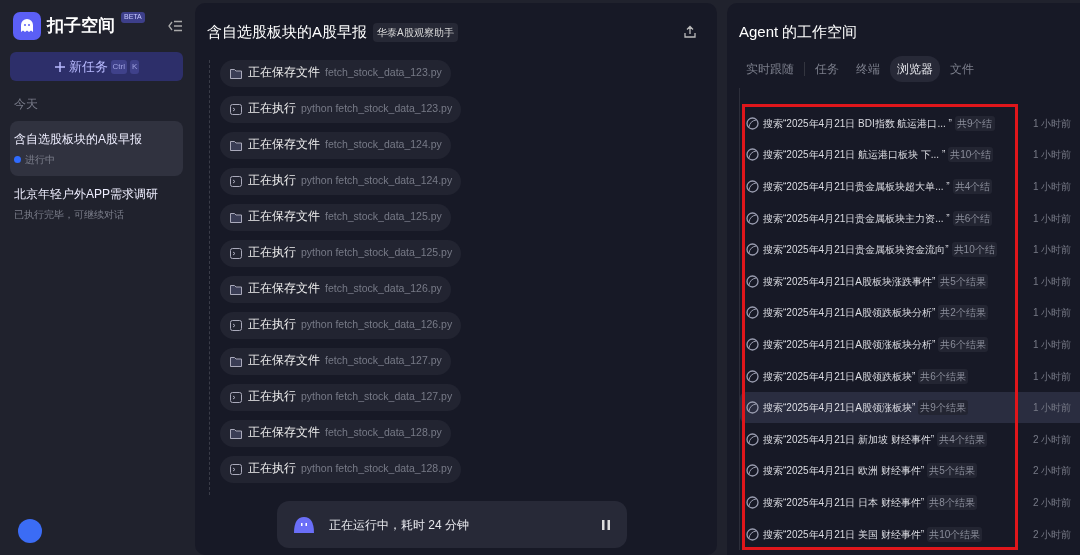 The height and width of the screenshot is (555, 1080). I want to click on search-result-row: 搜索“2025年4月21日A股领跌板块” 共6个结果 1 小时前, so click(910, 376).